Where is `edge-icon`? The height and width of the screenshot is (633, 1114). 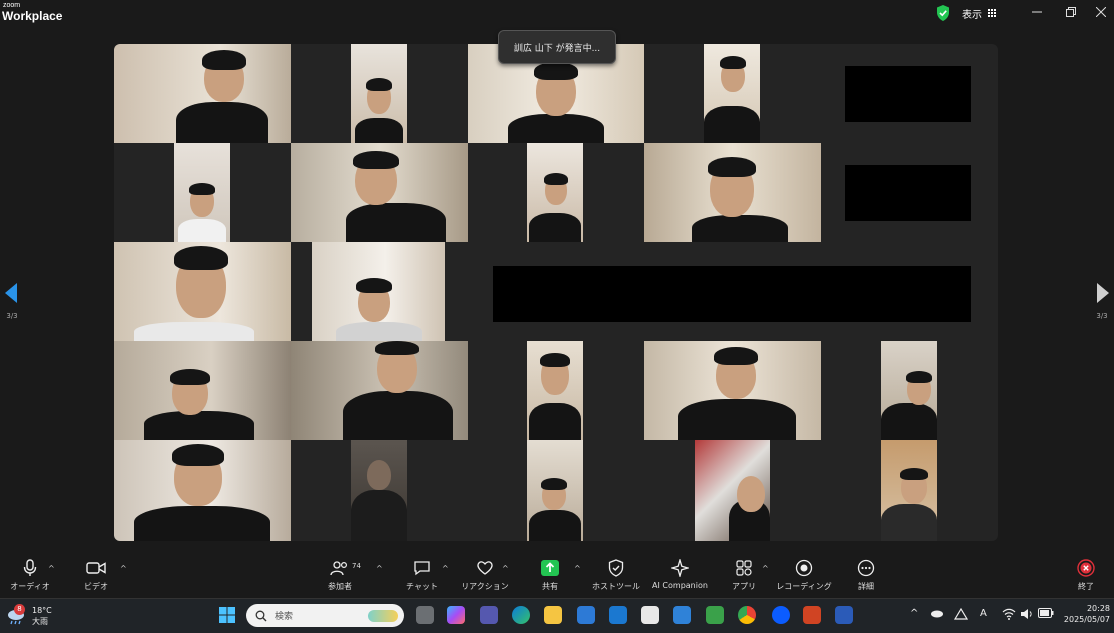
edge-icon is located at coordinates (521, 615).